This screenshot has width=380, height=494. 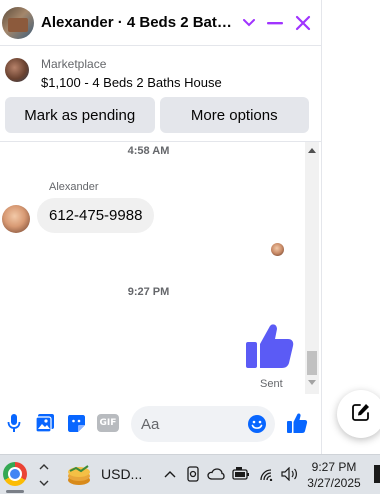 I want to click on message-composer: GIF Aa, so click(x=160, y=425).